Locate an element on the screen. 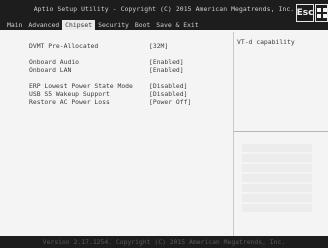 This screenshot has height=248, width=328. tab-advanced: Advanced is located at coordinates (43, 25).